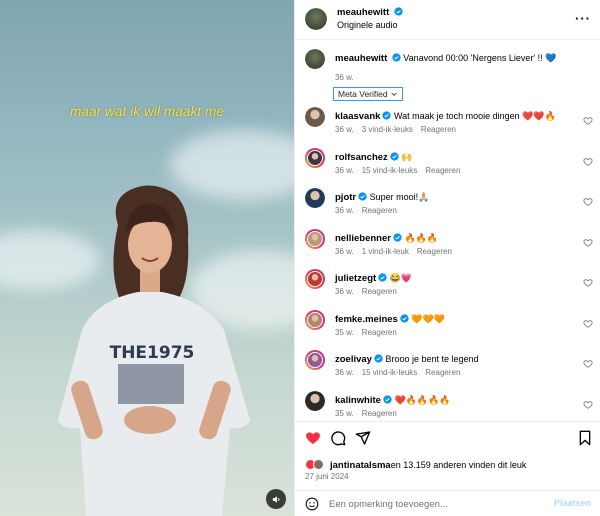 The width and height of the screenshot is (600, 516). What do you see at coordinates (345, 197) in the screenshot?
I see `commenter-username: pjotr` at bounding box center [345, 197].